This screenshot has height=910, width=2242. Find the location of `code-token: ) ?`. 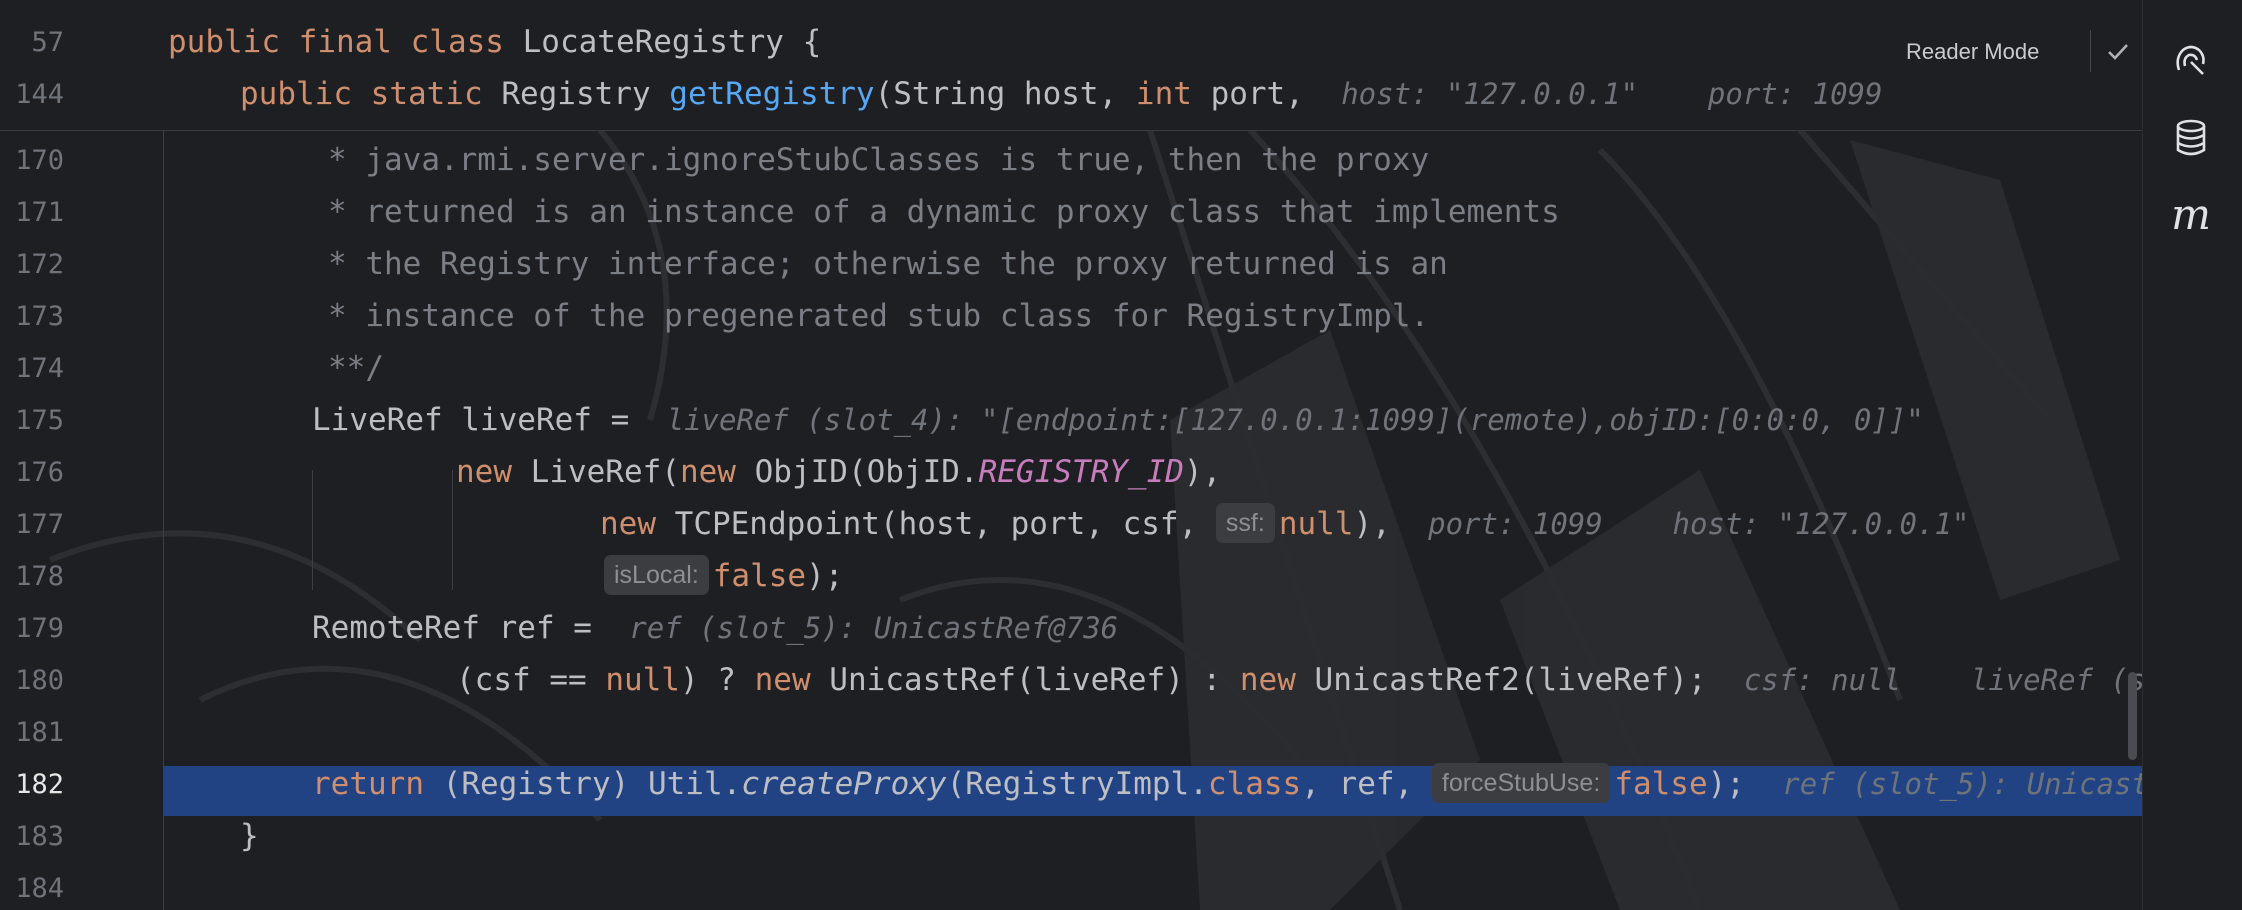

code-token: ) ? is located at coordinates (717, 680).